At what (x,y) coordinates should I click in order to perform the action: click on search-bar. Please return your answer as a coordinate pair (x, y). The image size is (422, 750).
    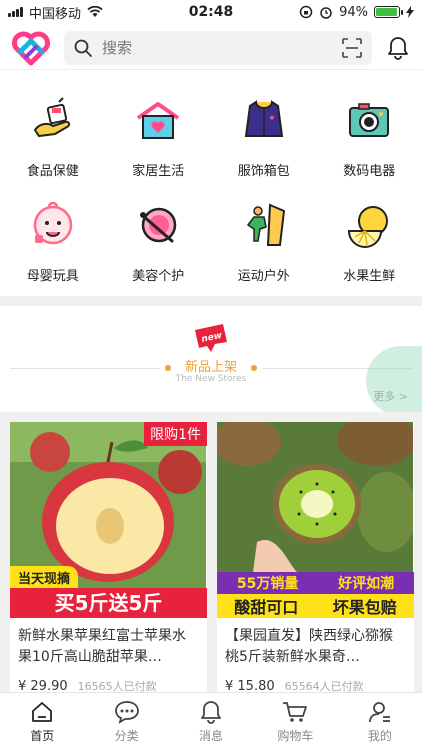
    Looking at the image, I should click on (218, 47).